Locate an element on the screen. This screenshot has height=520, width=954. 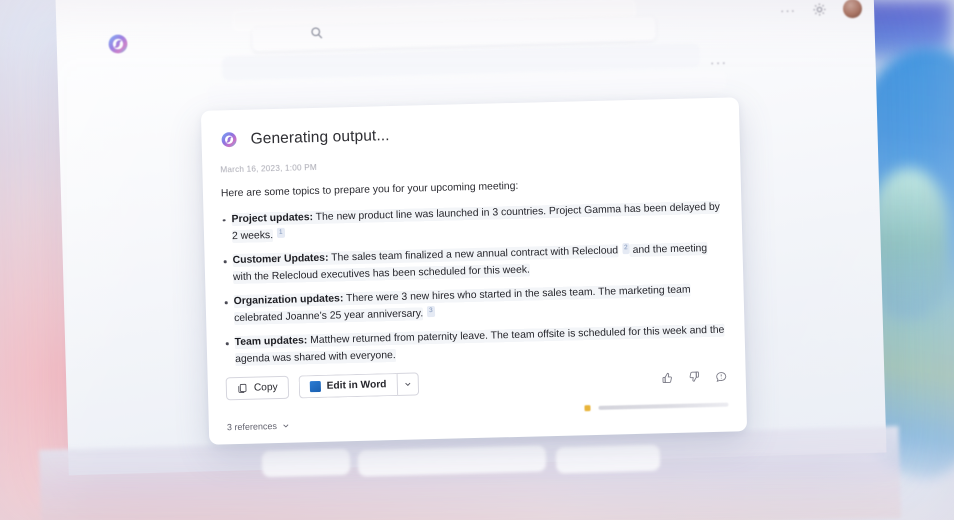
report-feedback-icon is located at coordinates (721, 376).